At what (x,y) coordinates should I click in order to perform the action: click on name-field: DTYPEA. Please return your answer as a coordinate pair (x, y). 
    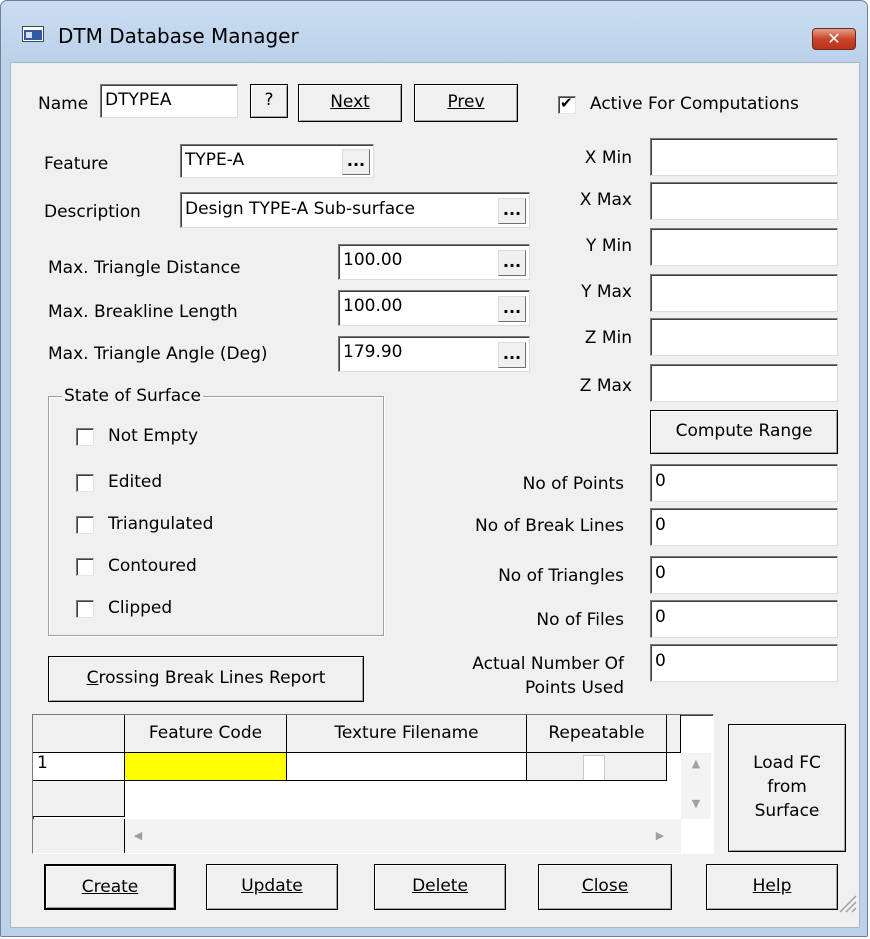
    Looking at the image, I should click on (169, 101).